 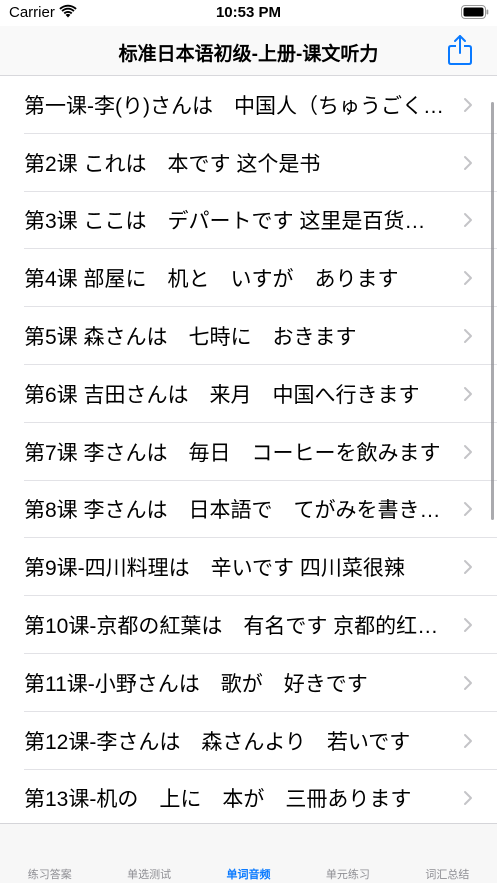 I want to click on lesson-title: 第7课 李さんは 毎日 コーヒーを飲みます, so click(x=232, y=453).